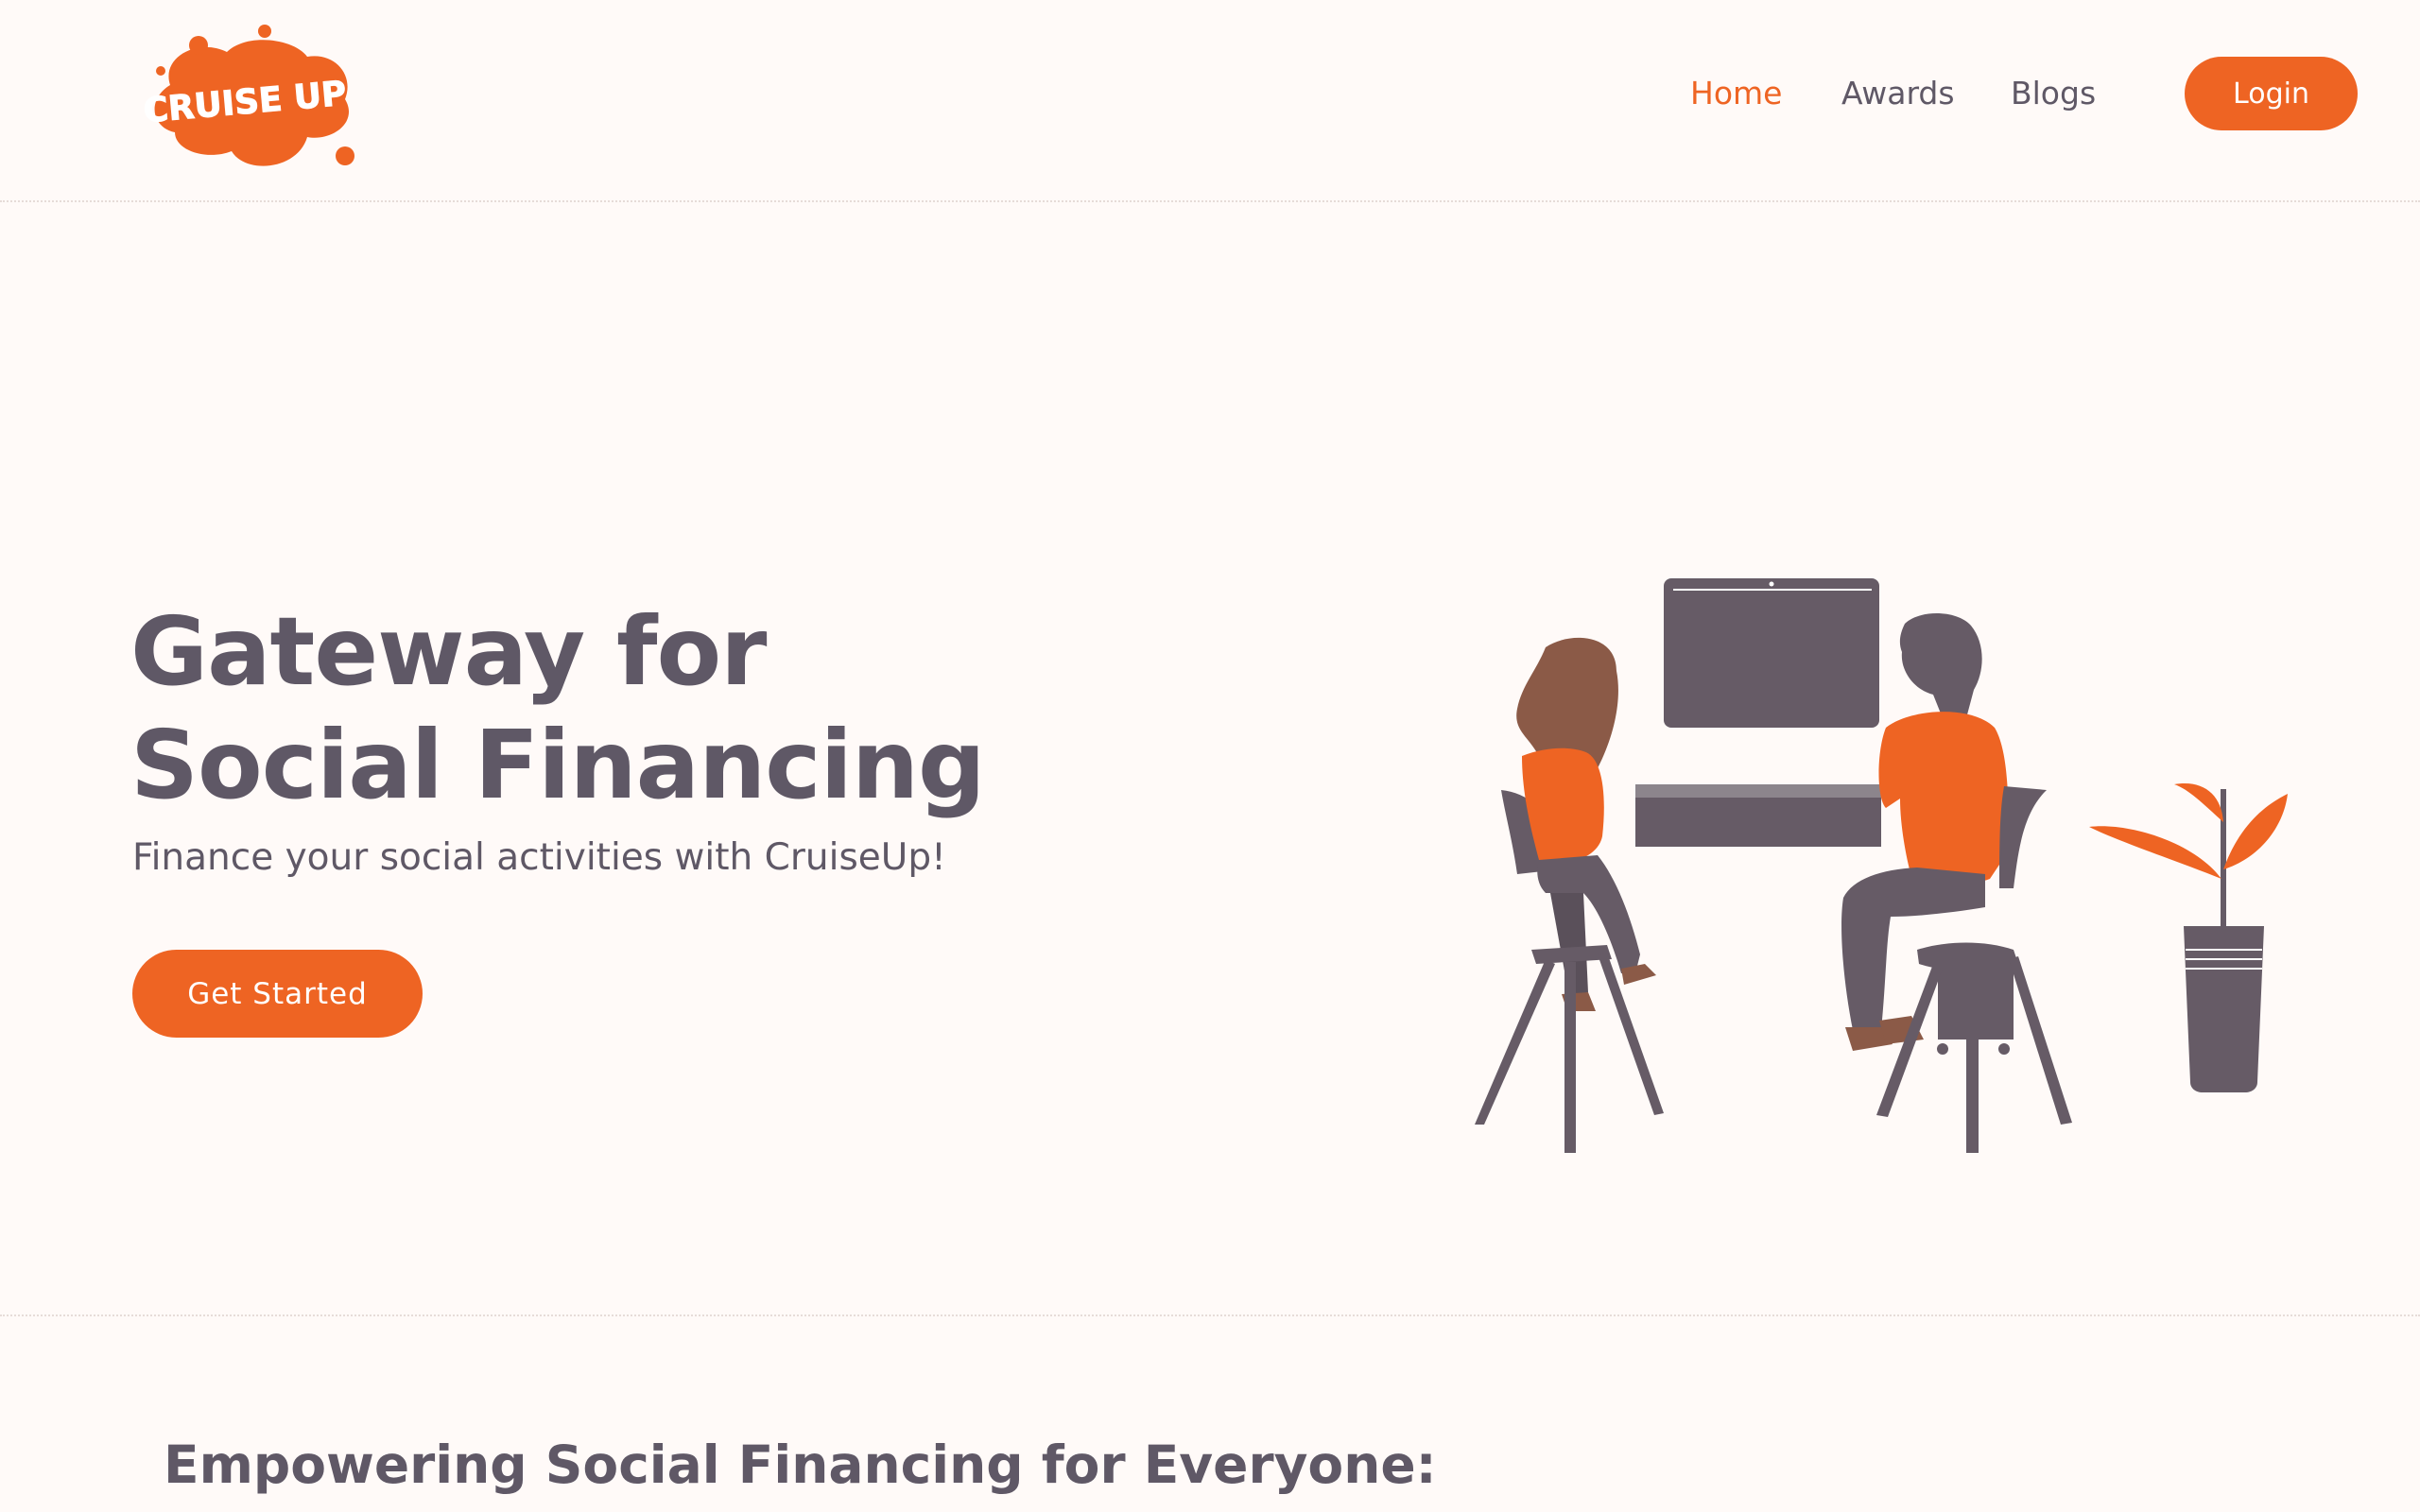 This screenshot has height=1512, width=2420. Describe the element at coordinates (2271, 93) in the screenshot. I see `login-button: Login` at that location.